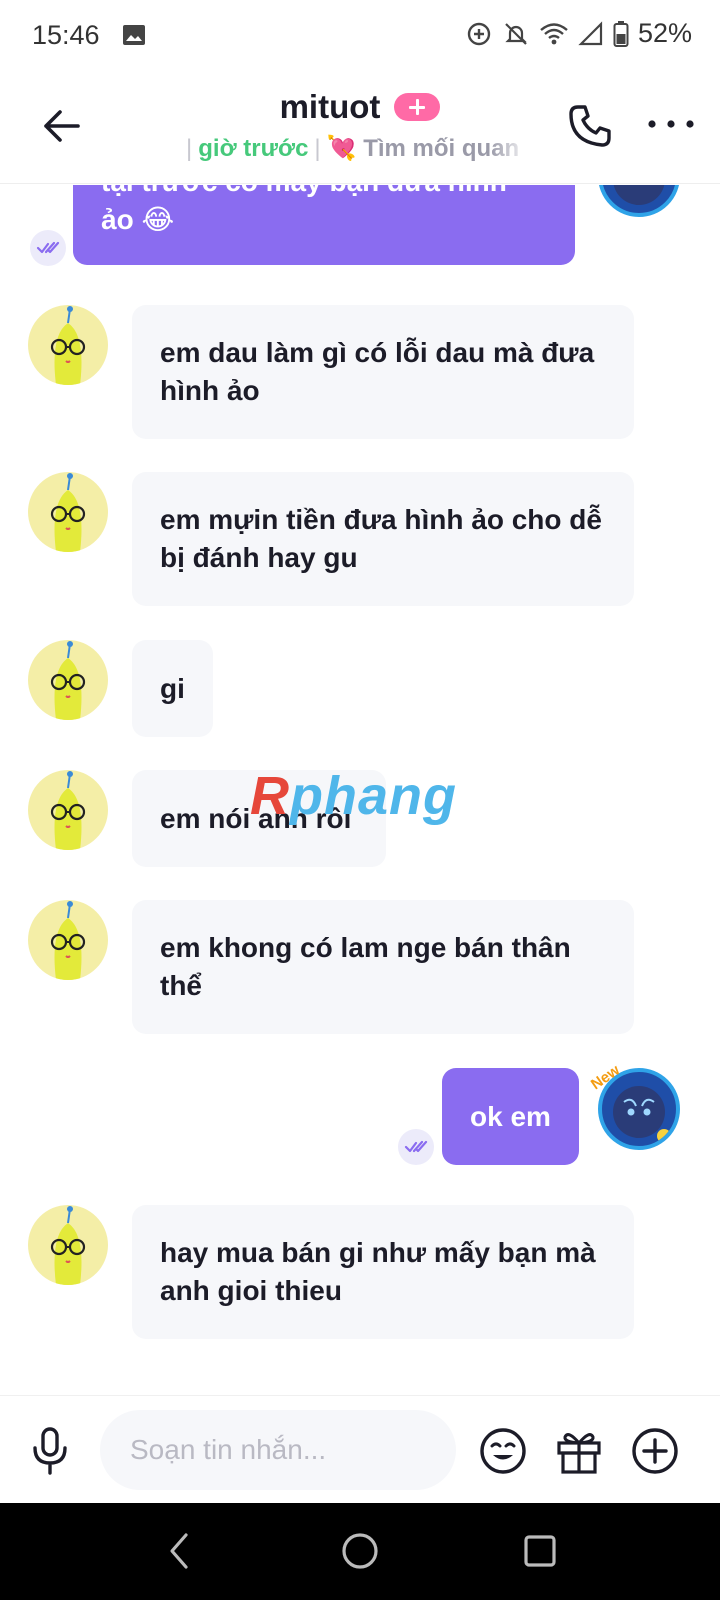  Describe the element at coordinates (554, 33) in the screenshot. I see `wifi-icon` at that location.